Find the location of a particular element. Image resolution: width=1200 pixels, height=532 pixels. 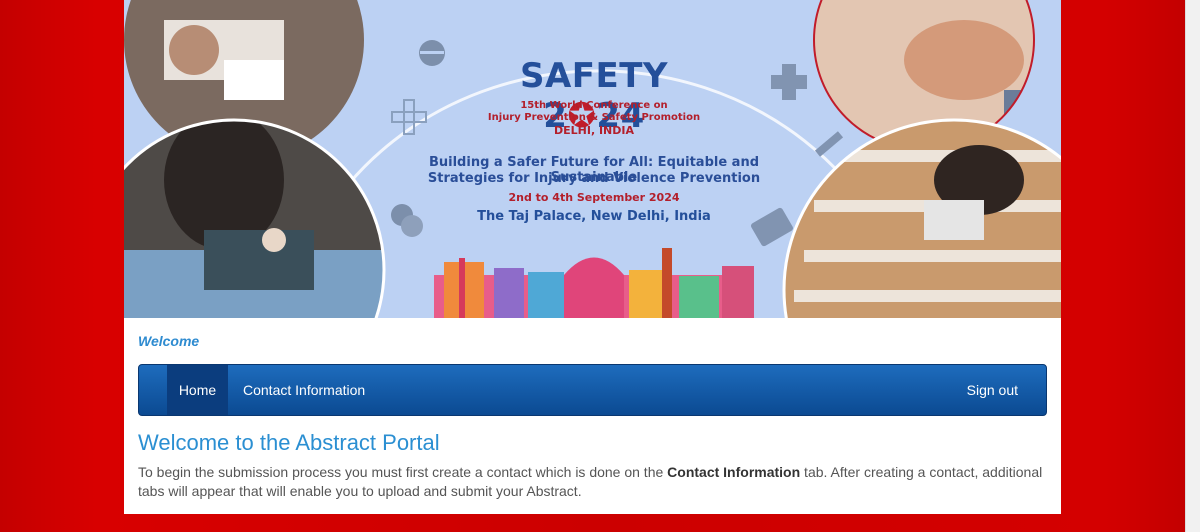

main-navbar: Home Contact Information Sign out is located at coordinates (592, 390).